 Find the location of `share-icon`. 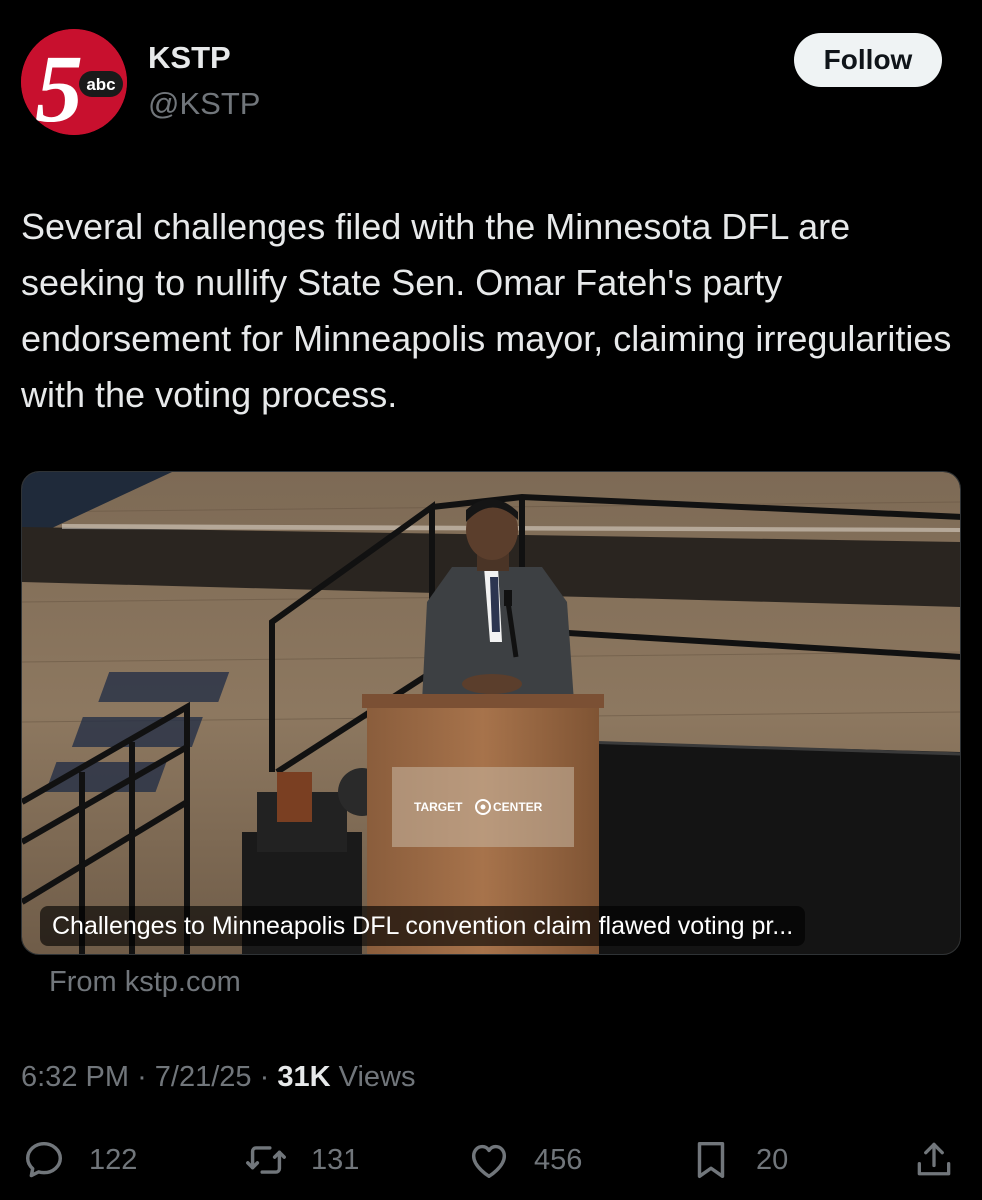

share-icon is located at coordinates (934, 1160).